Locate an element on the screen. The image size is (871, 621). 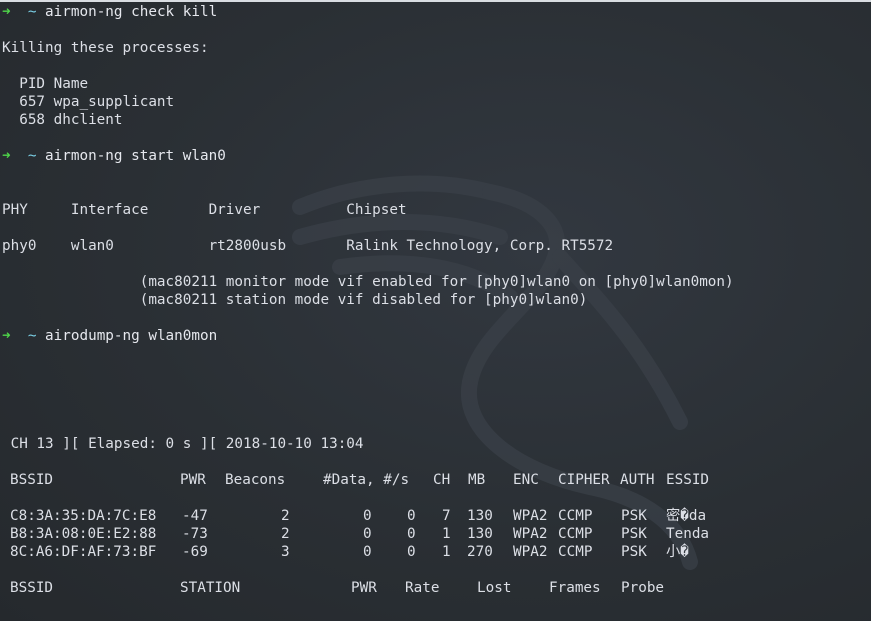
prompt-line: ➜ ~ airodump-ng wlan0mon is located at coordinates (368, 336).